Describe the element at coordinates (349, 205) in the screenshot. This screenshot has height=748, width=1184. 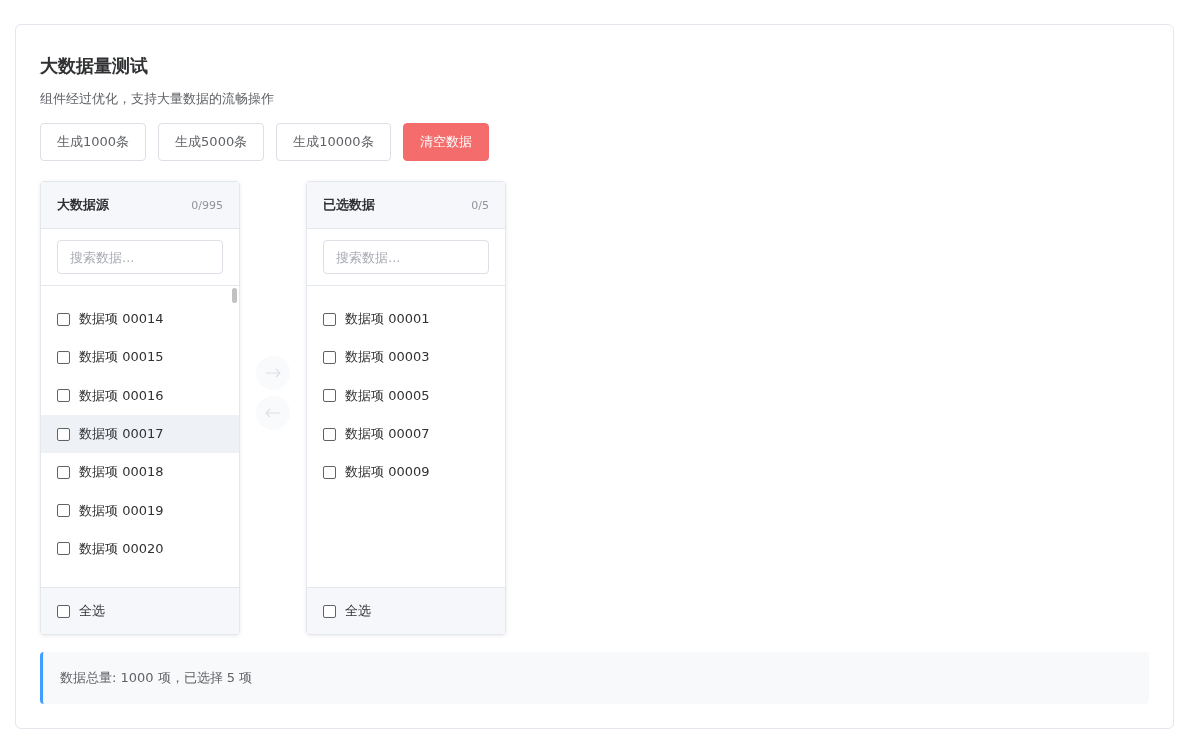
I see `panel-title: 已选数据` at that location.